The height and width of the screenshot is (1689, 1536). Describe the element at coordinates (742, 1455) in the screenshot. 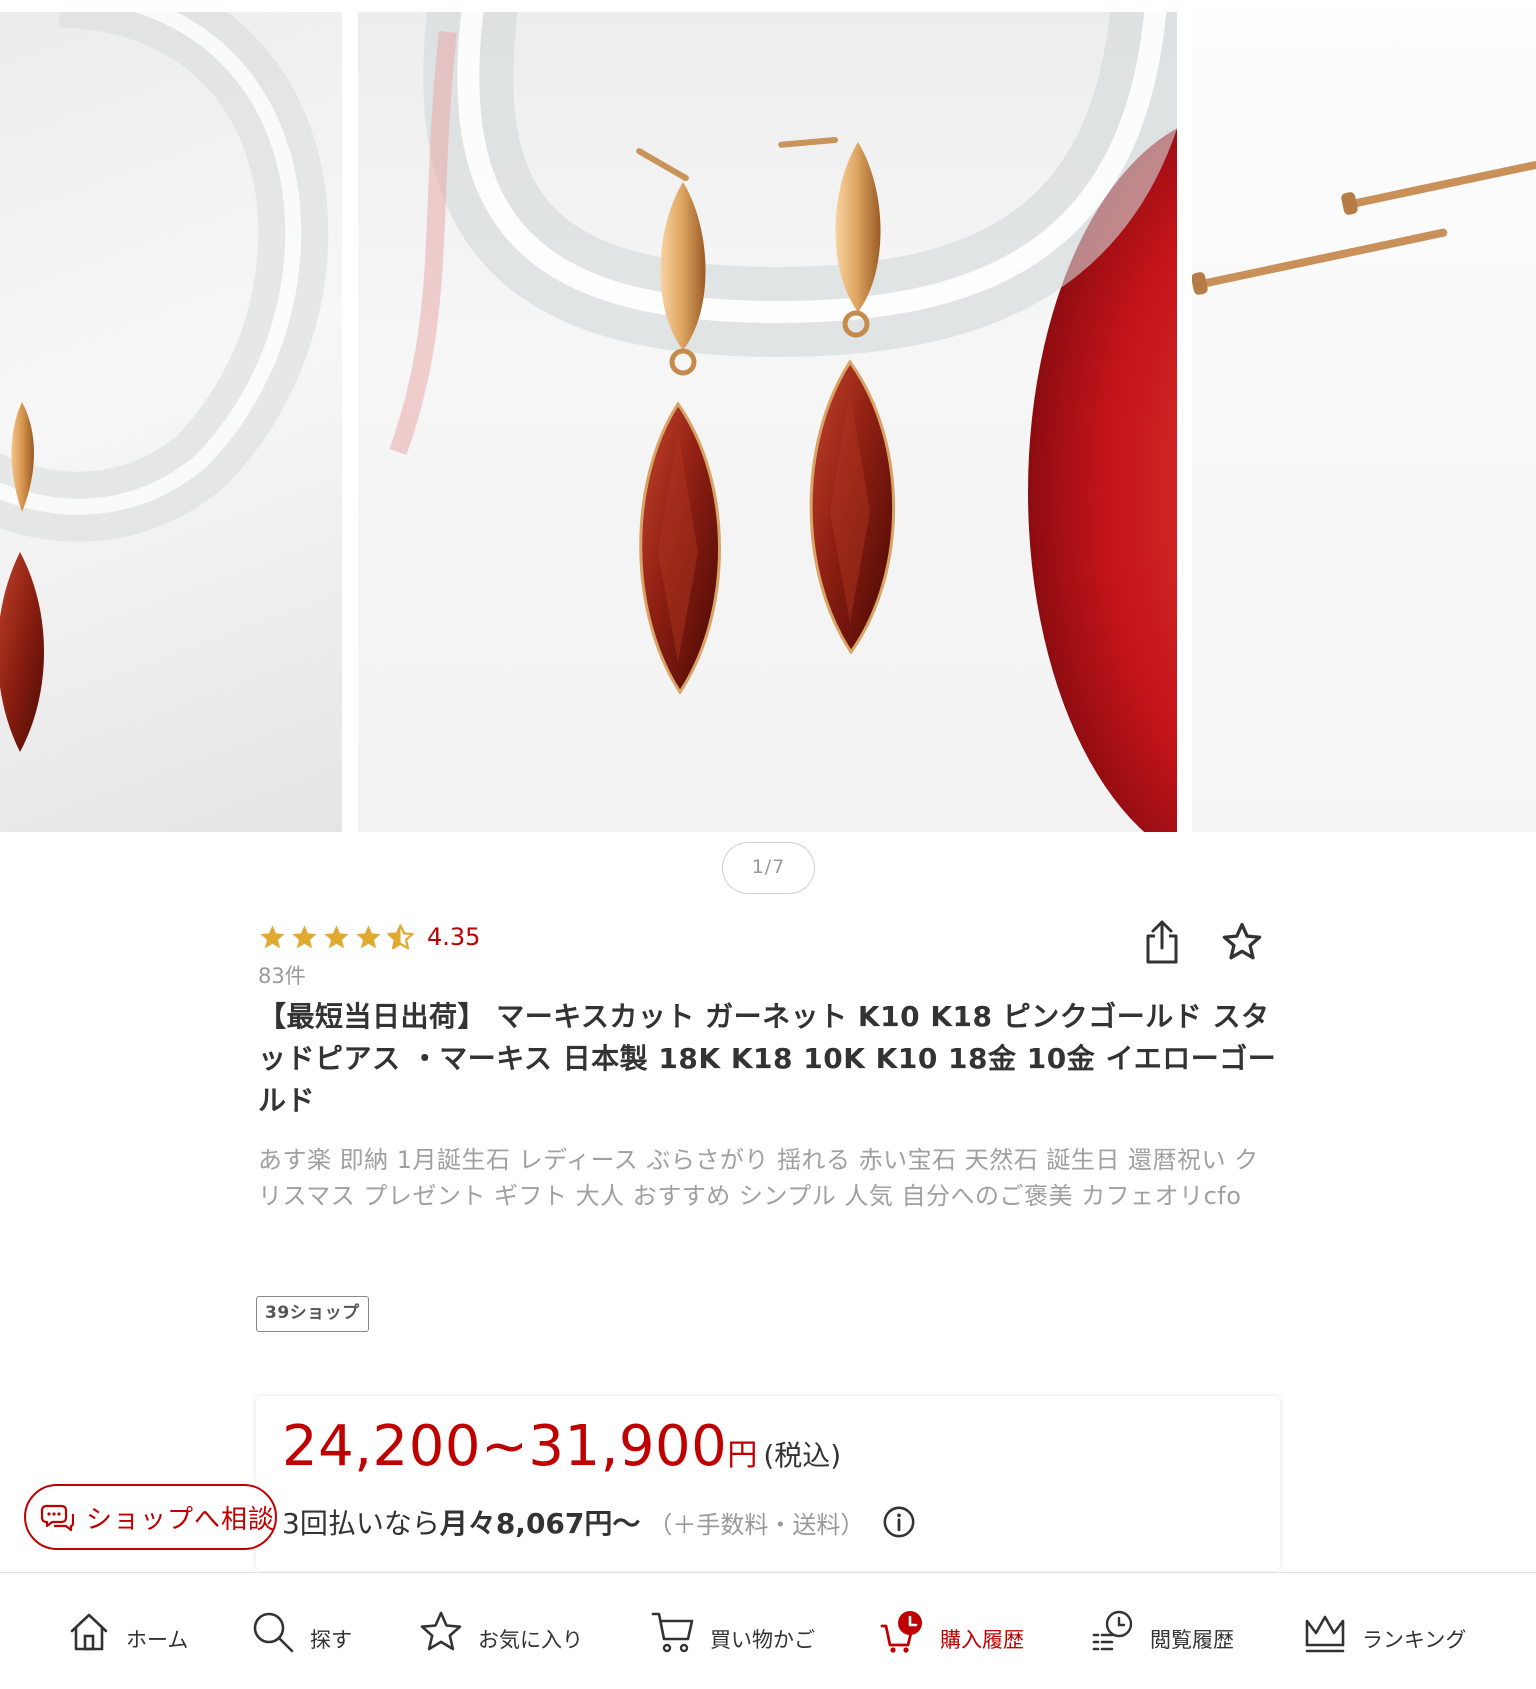

I see `price-yen: 円` at that location.